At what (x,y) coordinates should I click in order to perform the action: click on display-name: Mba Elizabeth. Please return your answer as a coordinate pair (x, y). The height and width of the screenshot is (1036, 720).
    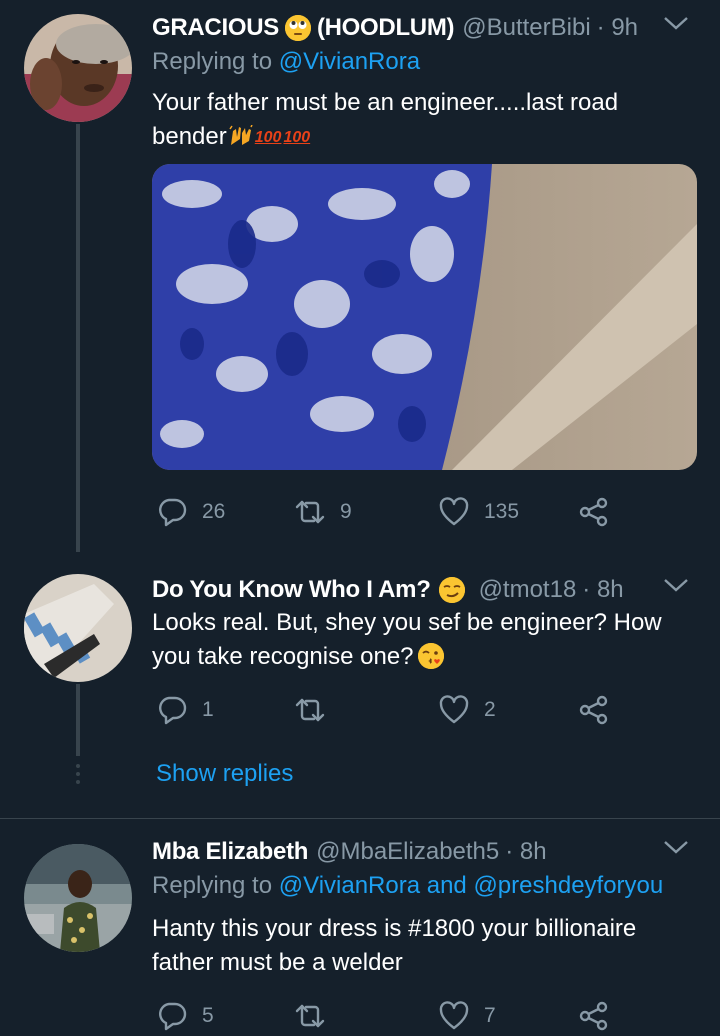
    Looking at the image, I should click on (230, 852).